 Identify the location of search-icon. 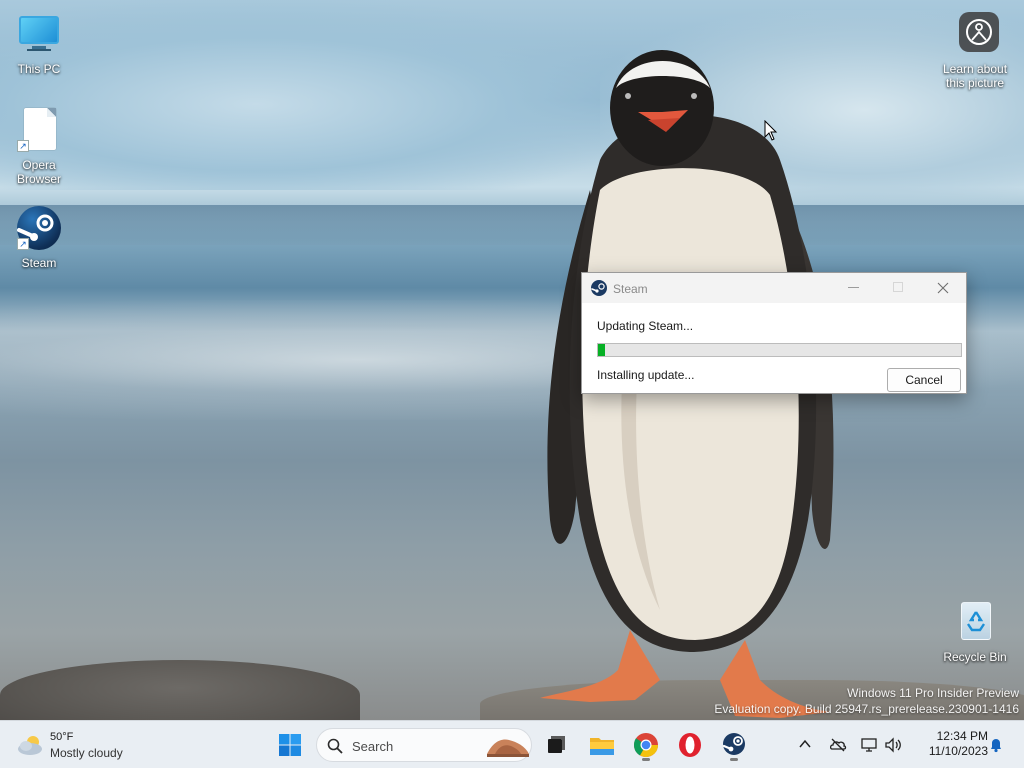
(335, 746).